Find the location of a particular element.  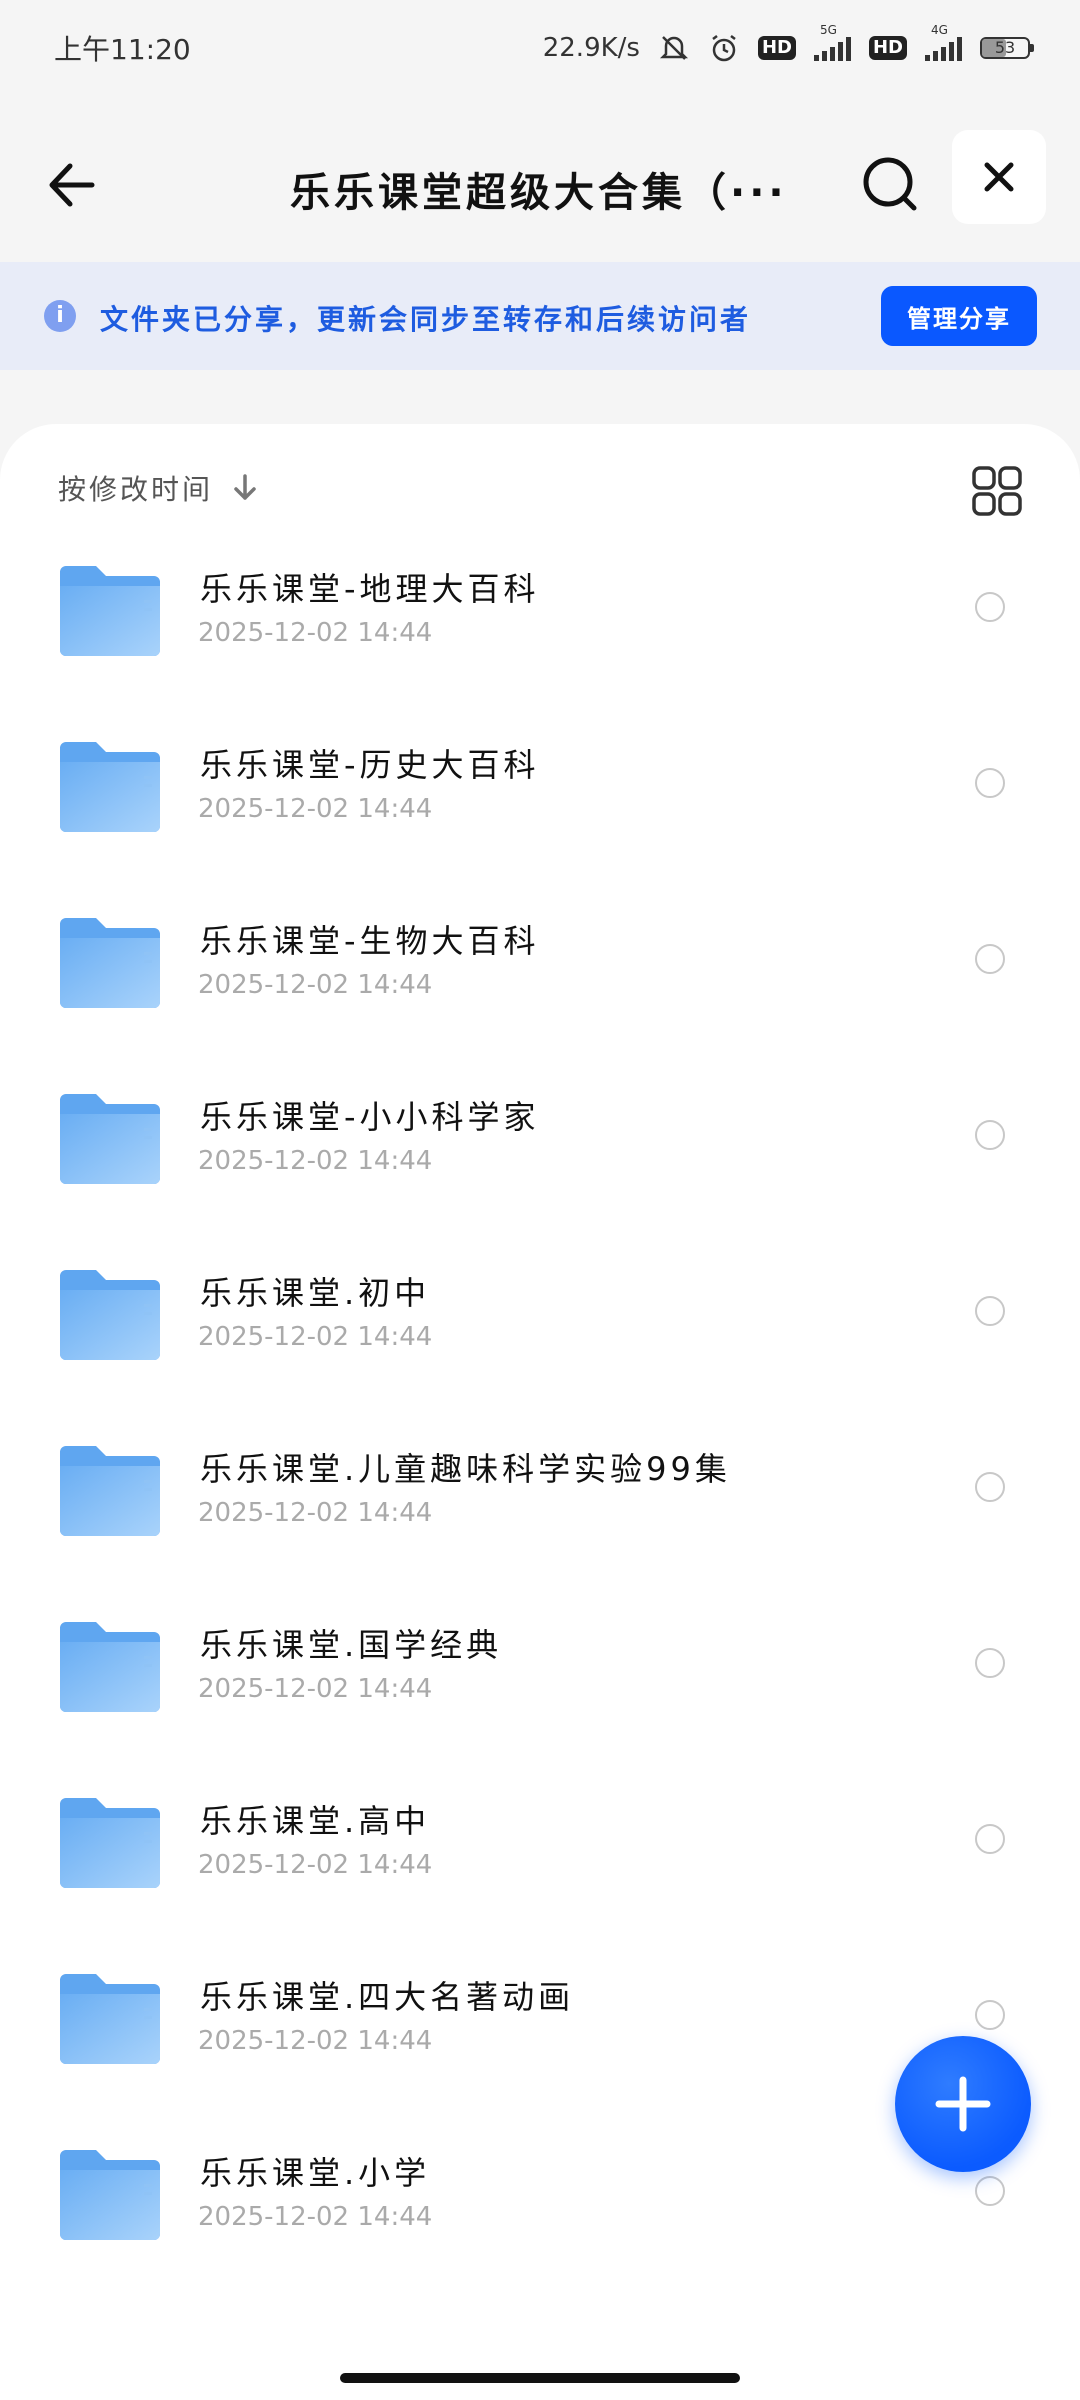

share-banner: i 文件夹已分享，更新会同步至转存和后续访问者 管理分享 is located at coordinates (540, 316).